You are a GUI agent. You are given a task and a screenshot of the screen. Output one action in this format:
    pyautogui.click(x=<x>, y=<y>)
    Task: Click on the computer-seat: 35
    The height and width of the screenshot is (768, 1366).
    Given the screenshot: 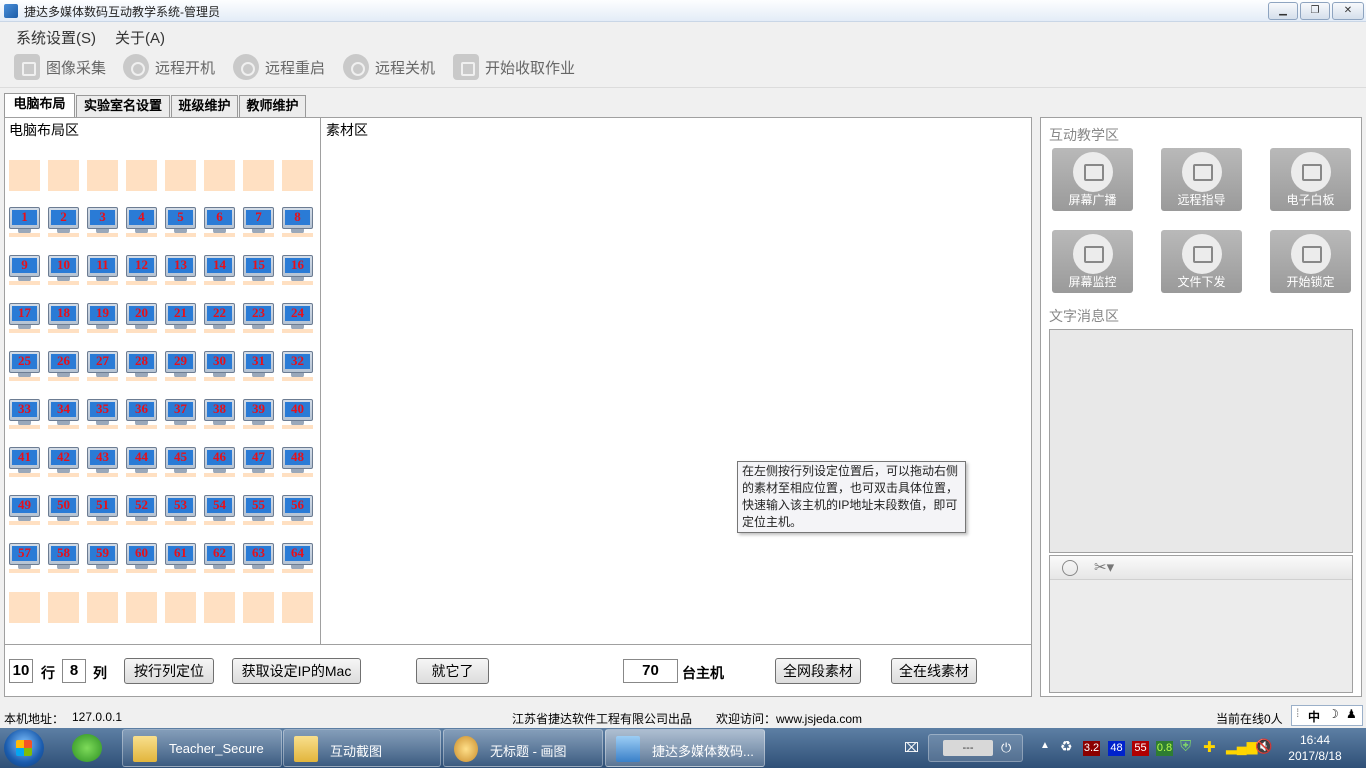 What is the action you would take?
    pyautogui.click(x=102, y=414)
    